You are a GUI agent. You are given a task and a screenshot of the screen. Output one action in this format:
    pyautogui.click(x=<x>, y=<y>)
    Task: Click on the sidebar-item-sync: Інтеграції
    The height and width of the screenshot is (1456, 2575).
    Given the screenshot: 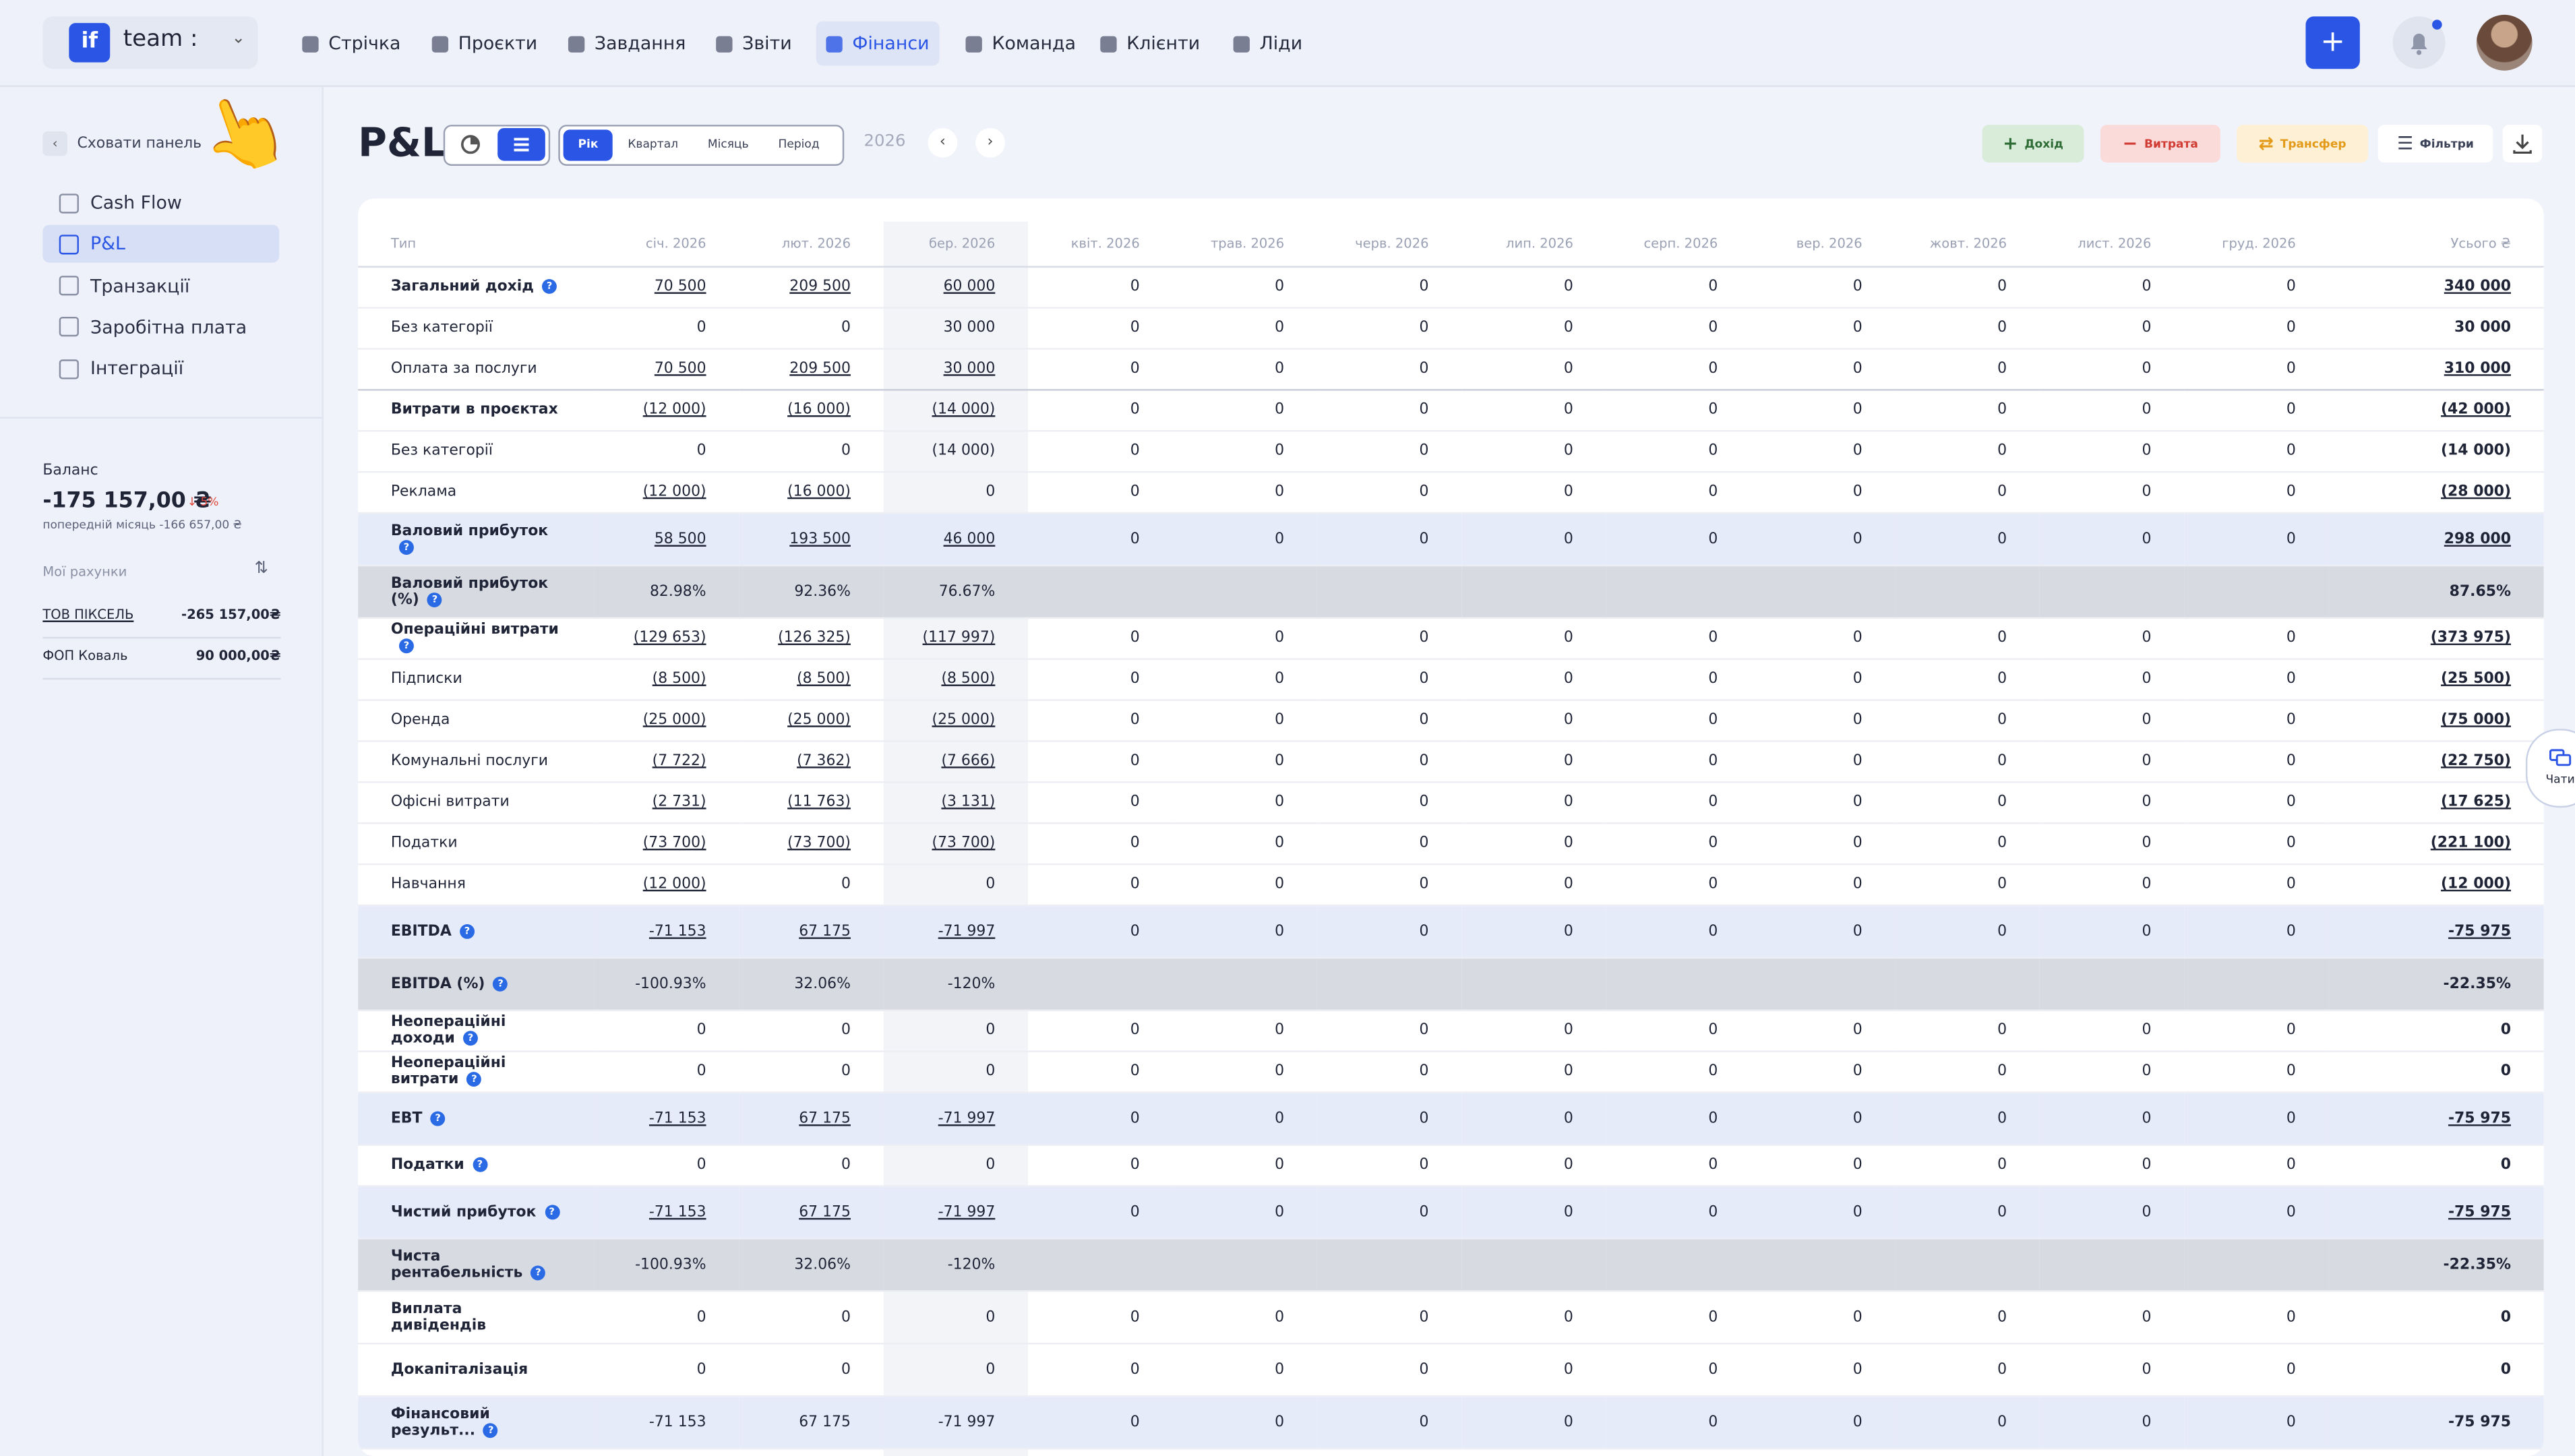 What is the action you would take?
    pyautogui.click(x=160, y=369)
    